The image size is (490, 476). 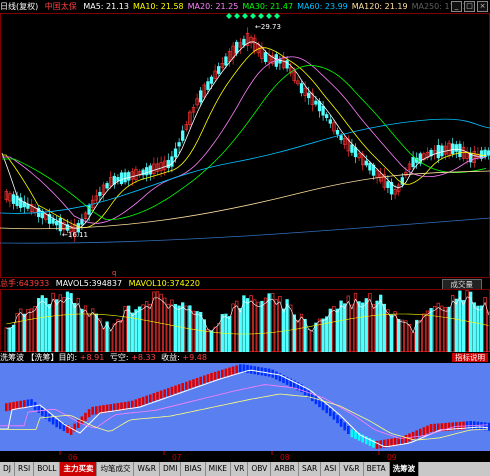 What do you see at coordinates (331, 469) in the screenshot?
I see `tab-13: ASI` at bounding box center [331, 469].